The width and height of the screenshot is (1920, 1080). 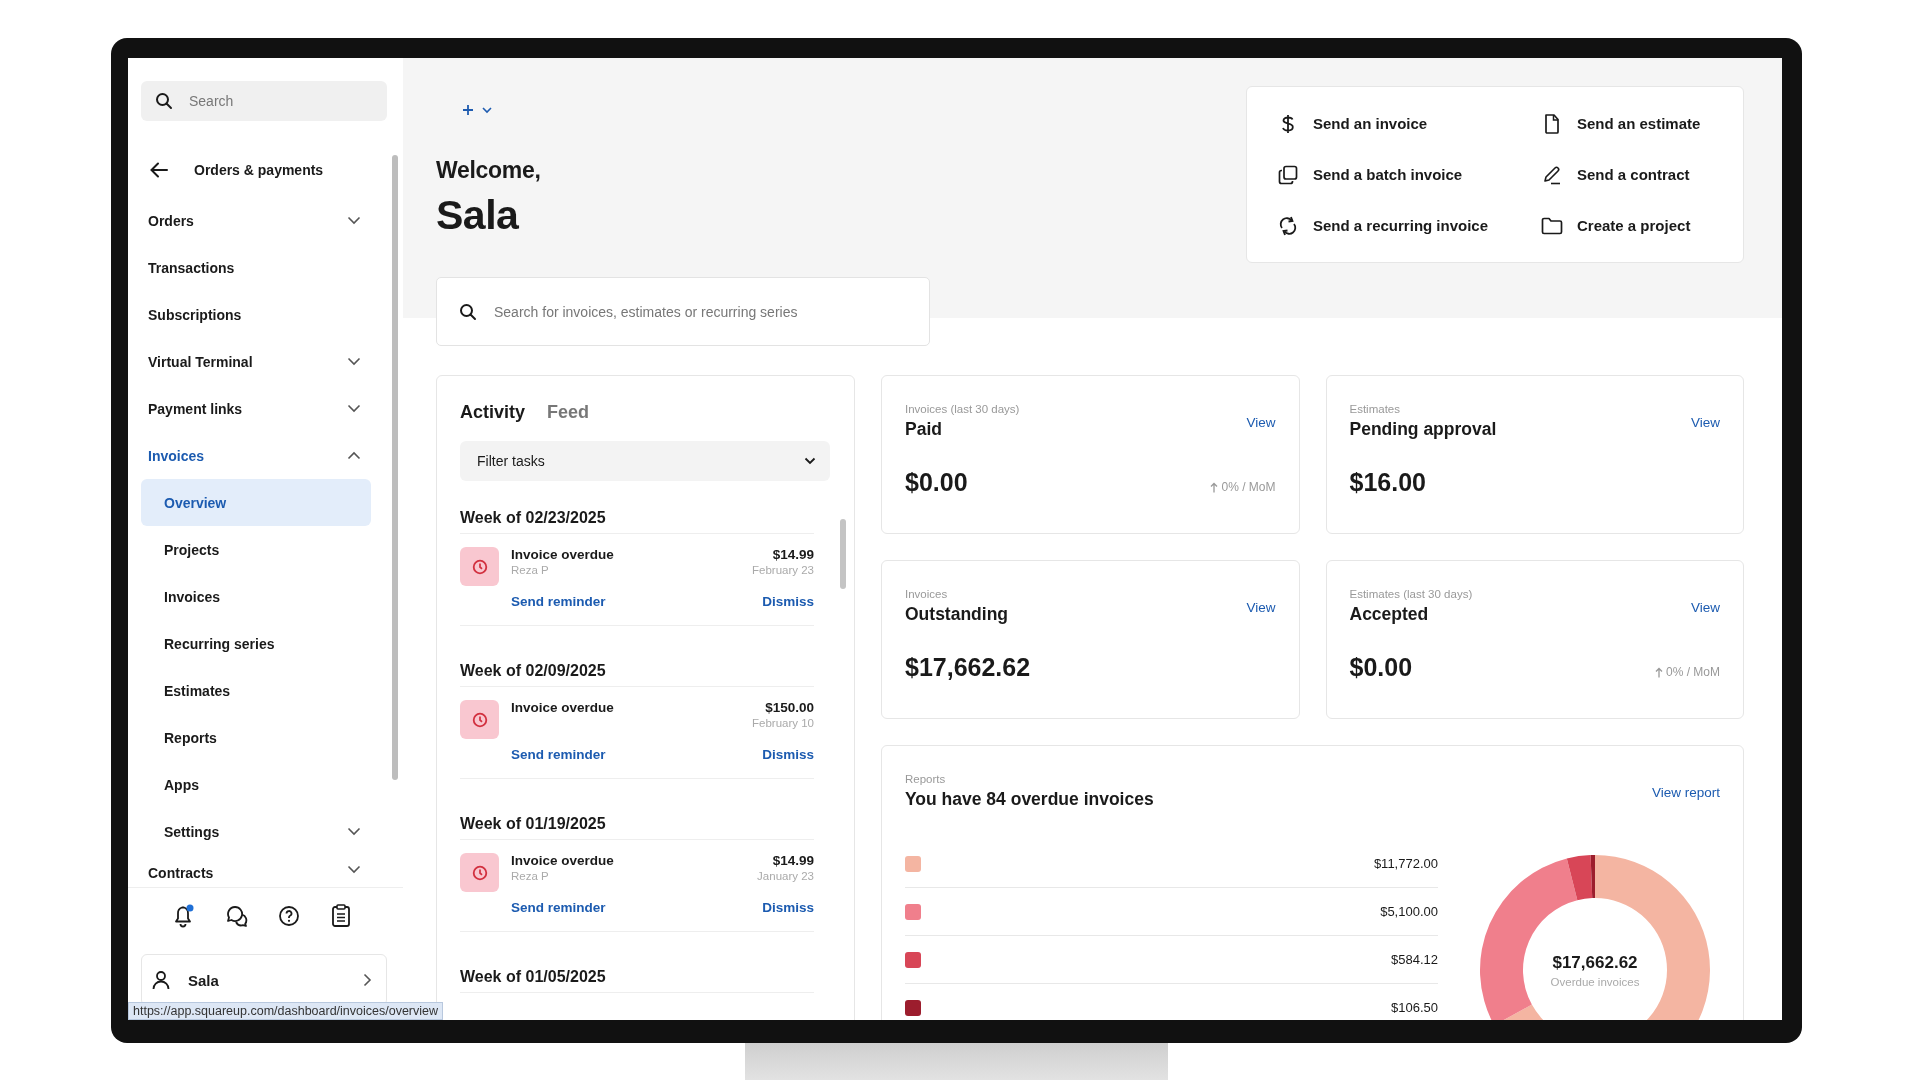 I want to click on task-date: February 10, so click(x=783, y=723).